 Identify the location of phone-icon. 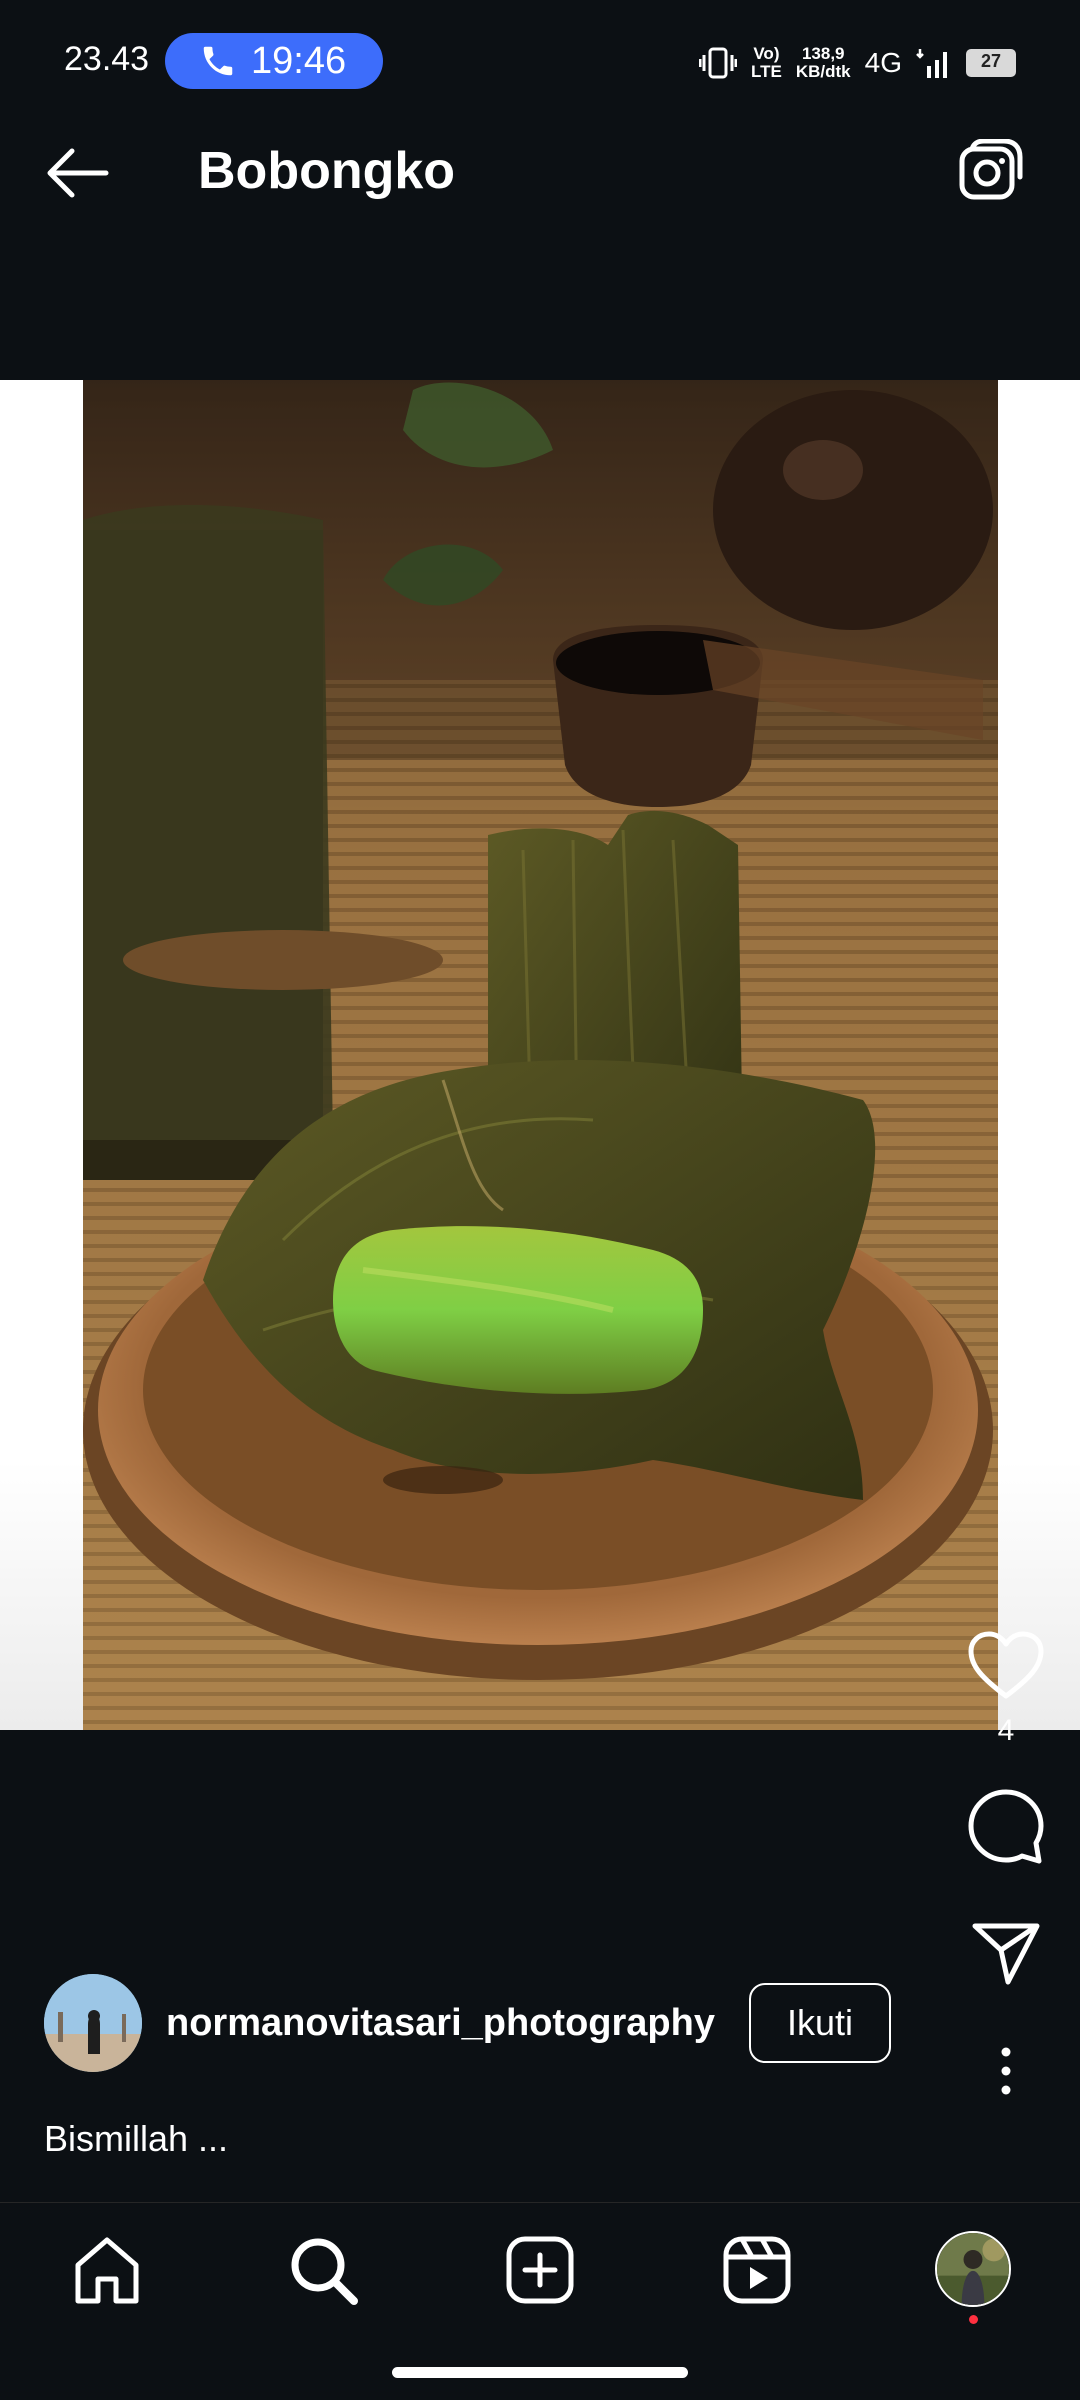
(218, 61).